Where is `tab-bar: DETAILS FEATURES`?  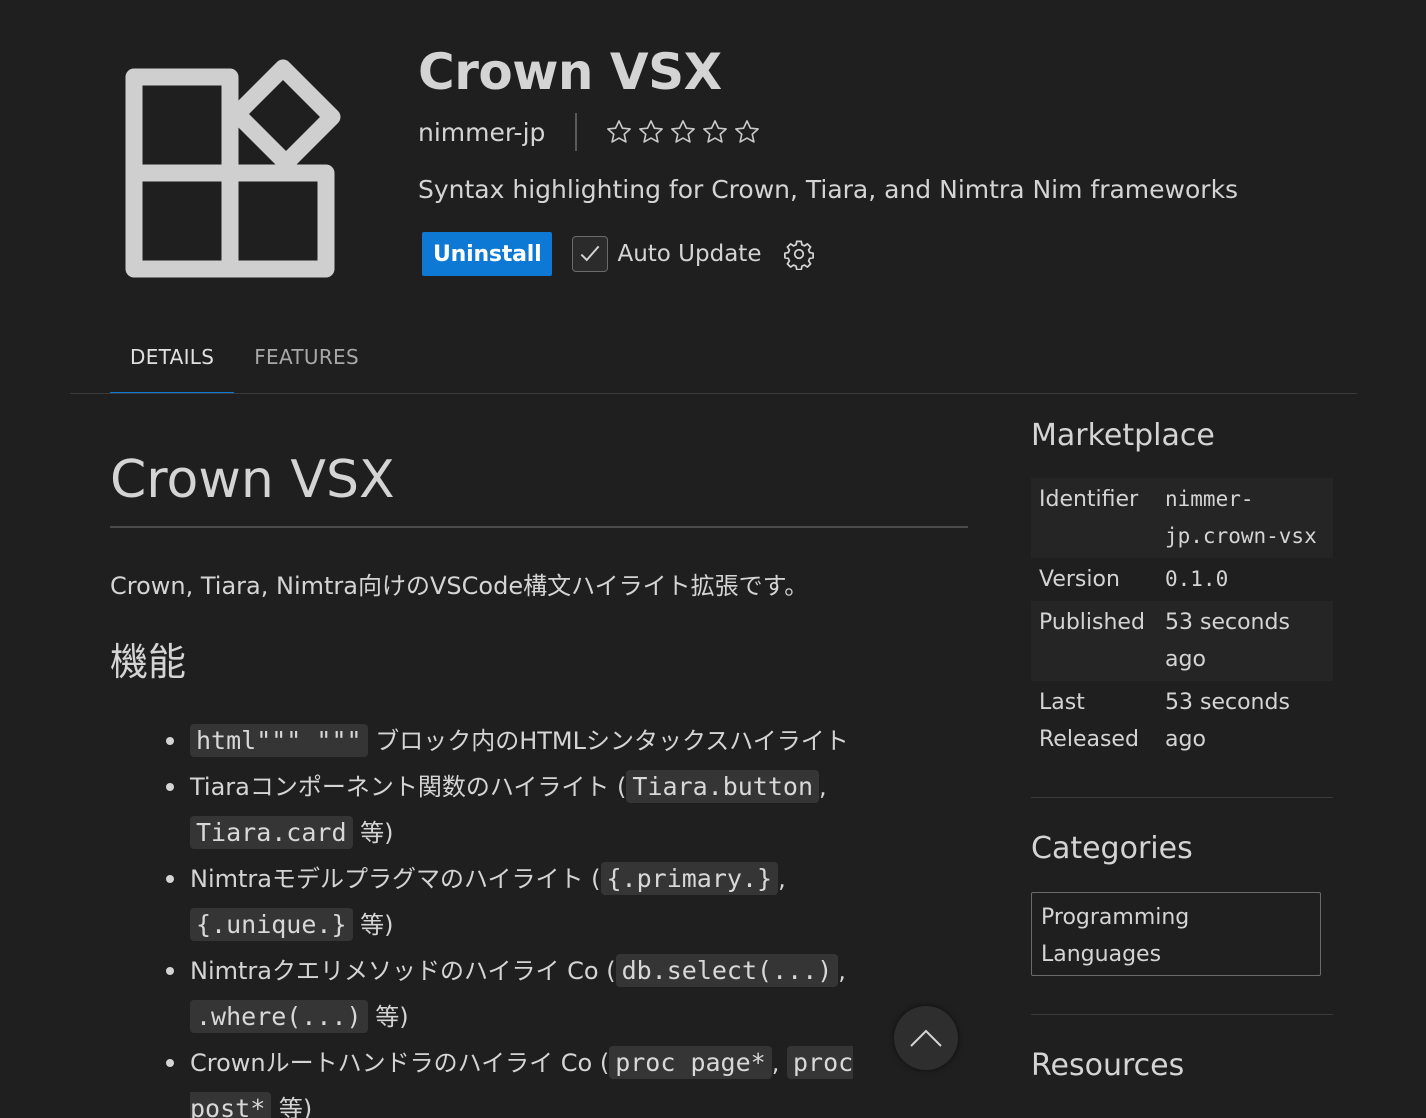 tab-bar: DETAILS FEATURES is located at coordinates (244, 362).